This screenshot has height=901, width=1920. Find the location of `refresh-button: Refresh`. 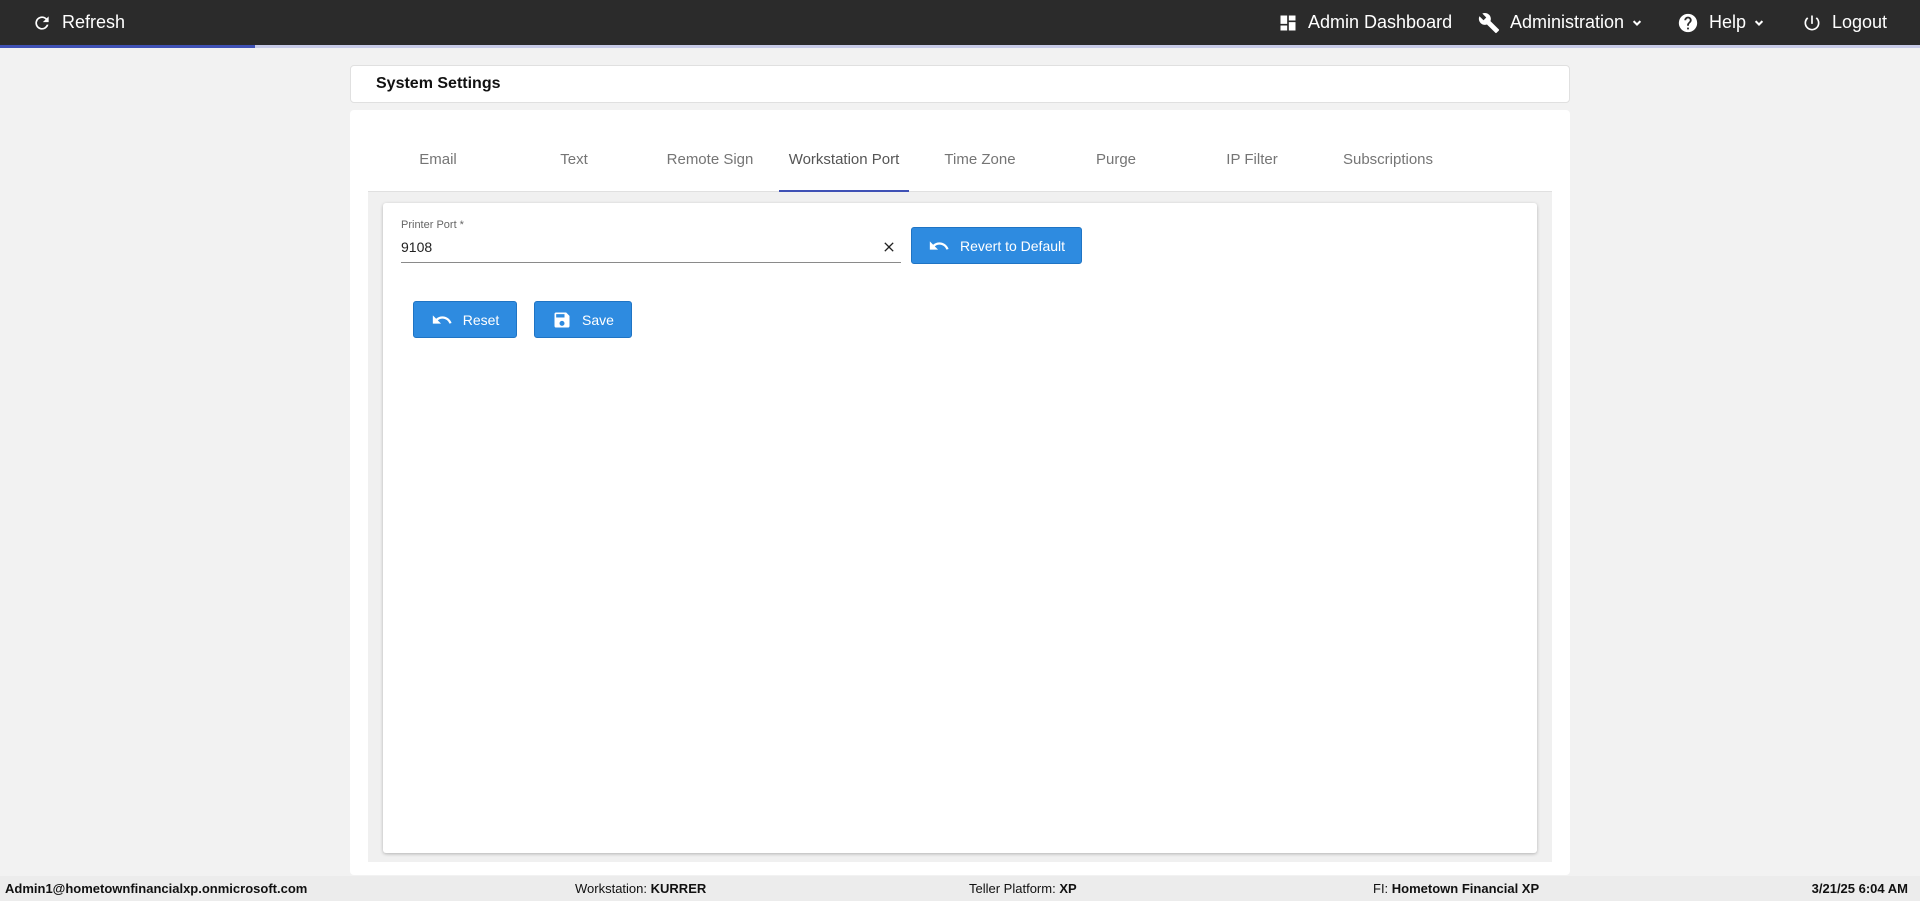

refresh-button: Refresh is located at coordinates (78, 22).